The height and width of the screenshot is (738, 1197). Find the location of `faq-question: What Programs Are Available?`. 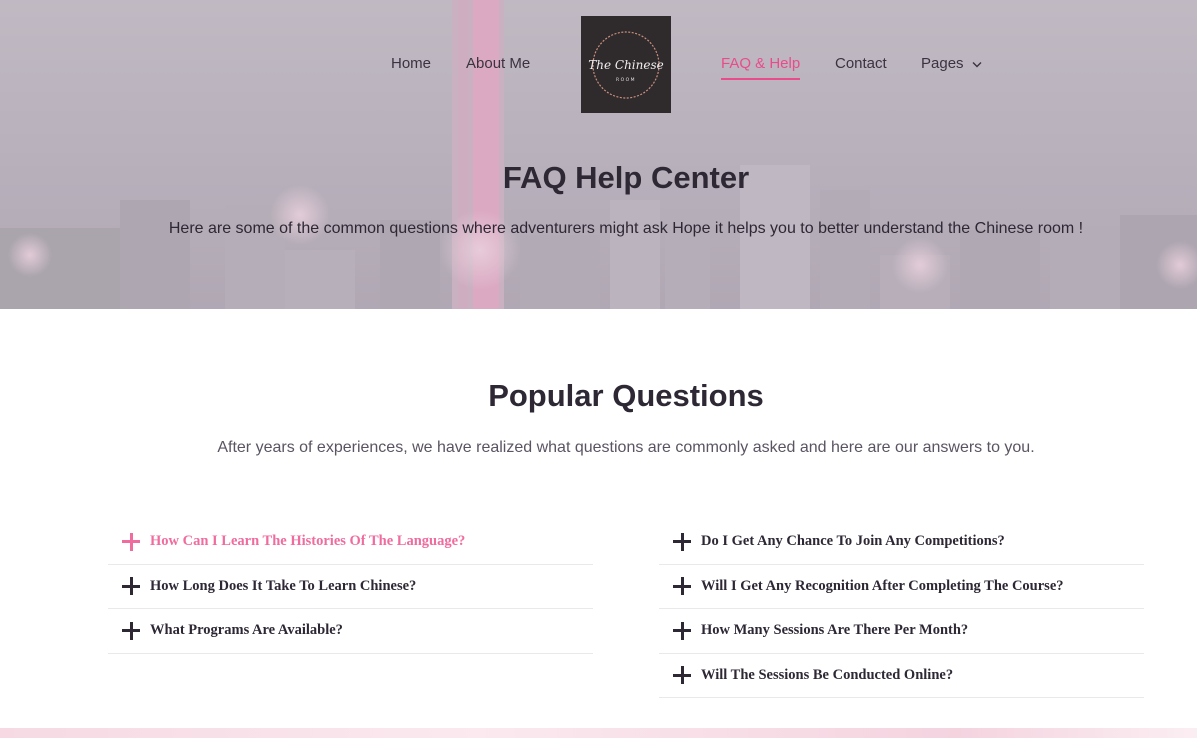

faq-question: What Programs Are Available? is located at coordinates (246, 630).